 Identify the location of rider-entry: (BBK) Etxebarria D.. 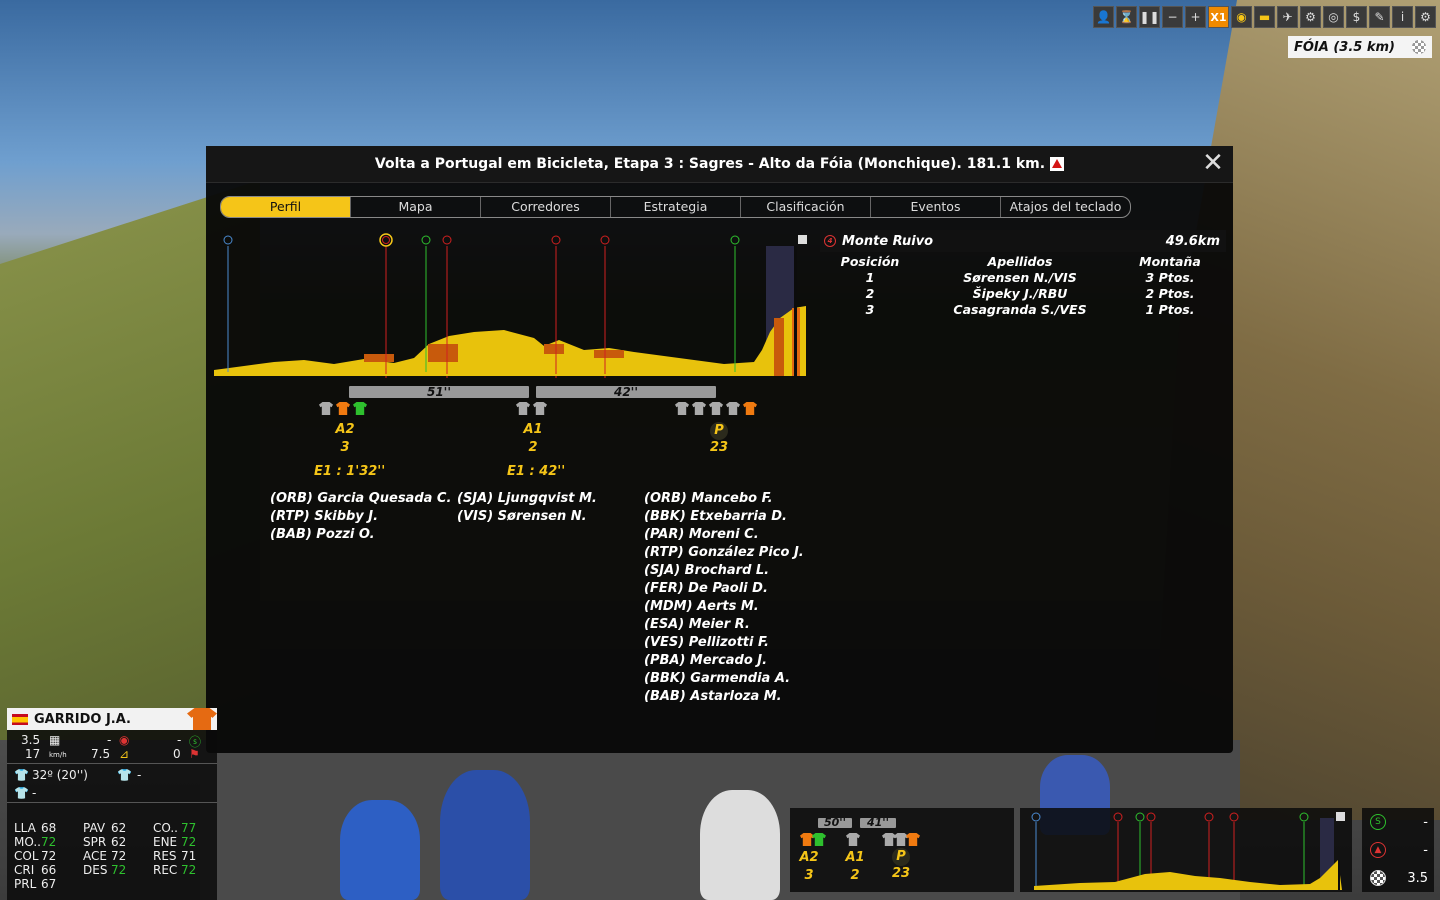
(724, 517).